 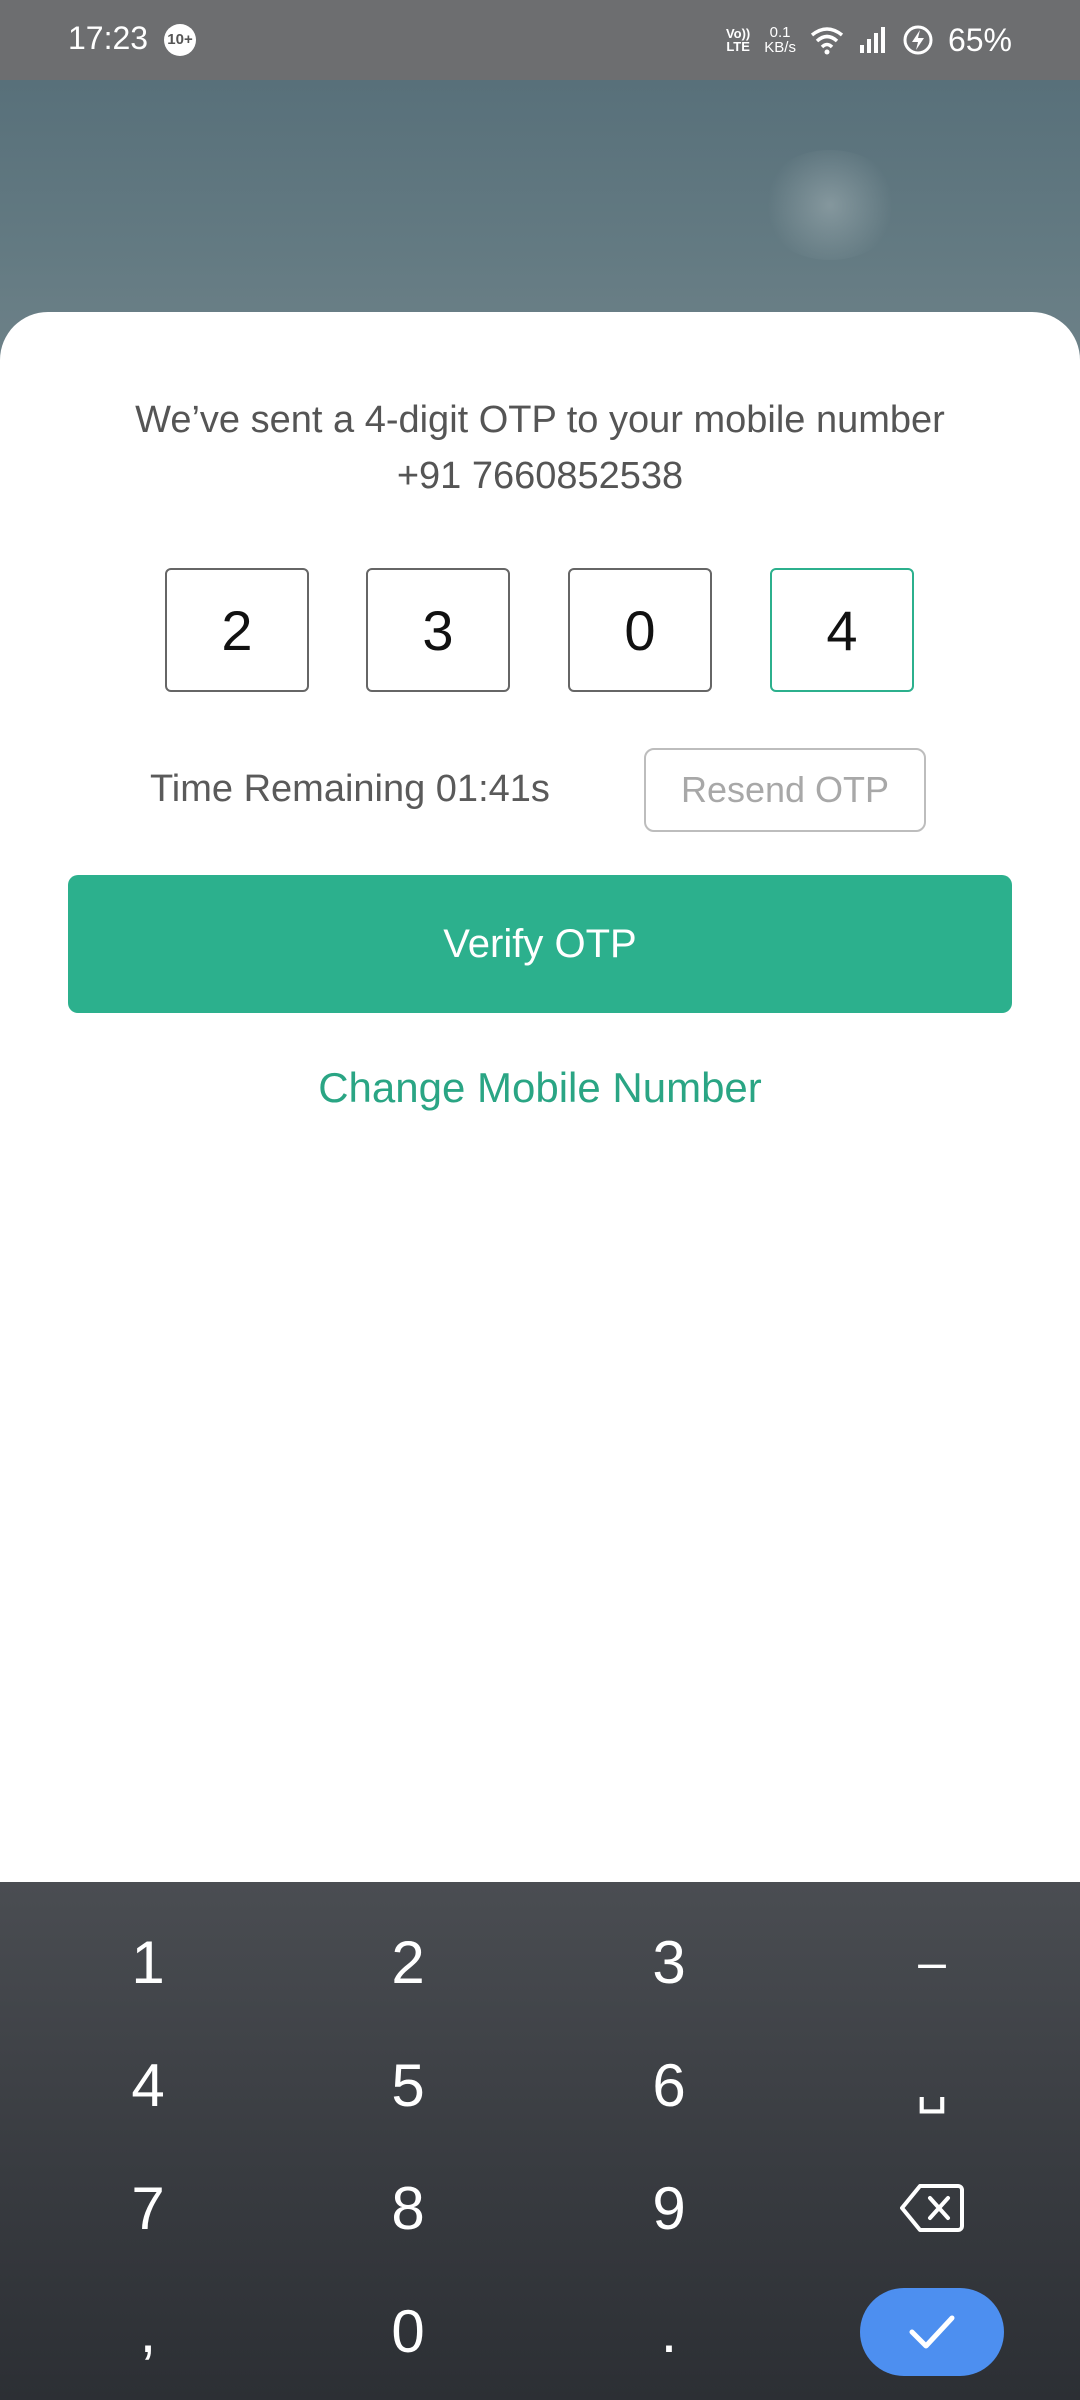 I want to click on key-comma: ,, so click(x=148, y=2331).